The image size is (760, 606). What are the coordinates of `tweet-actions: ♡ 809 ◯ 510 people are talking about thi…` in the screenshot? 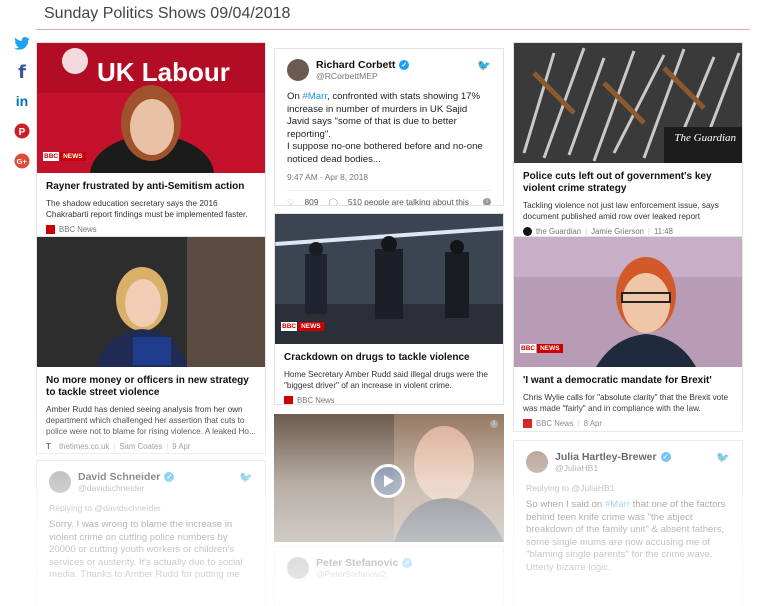 It's located at (389, 198).